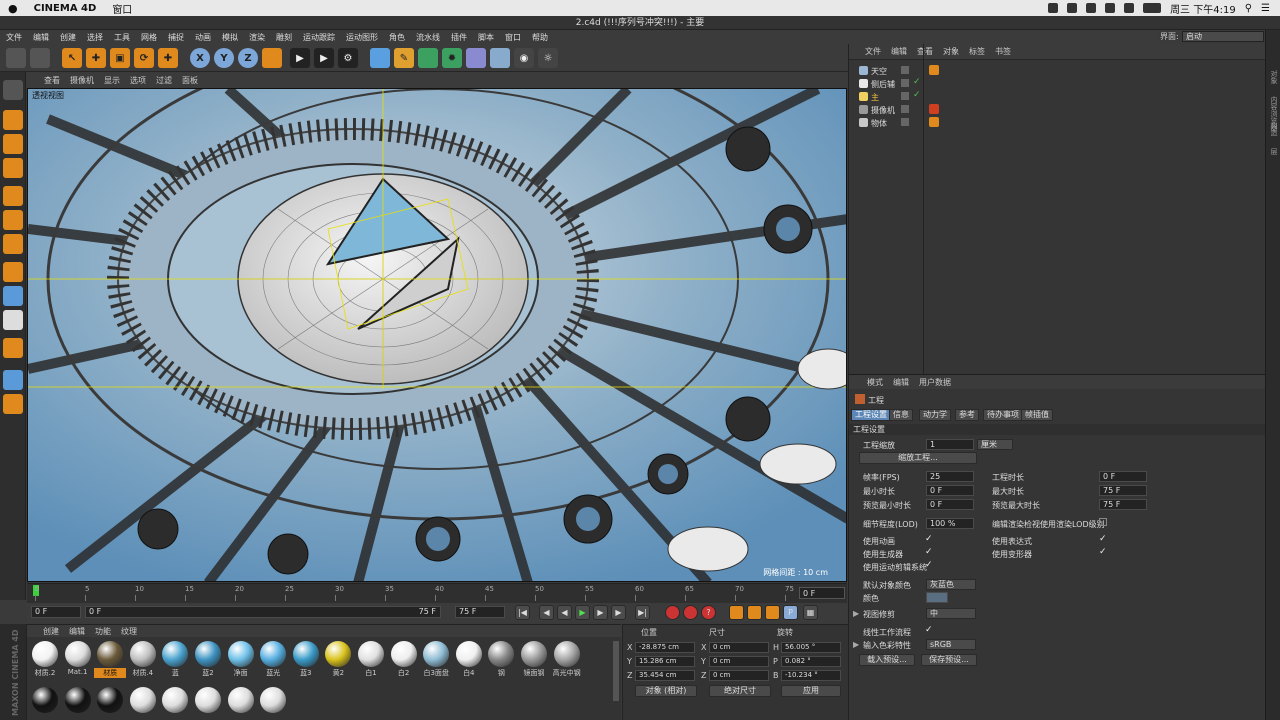 The height and width of the screenshot is (720, 1280). What do you see at coordinates (950, 523) in the screenshot?
I see `lod-field: 100 %` at bounding box center [950, 523].